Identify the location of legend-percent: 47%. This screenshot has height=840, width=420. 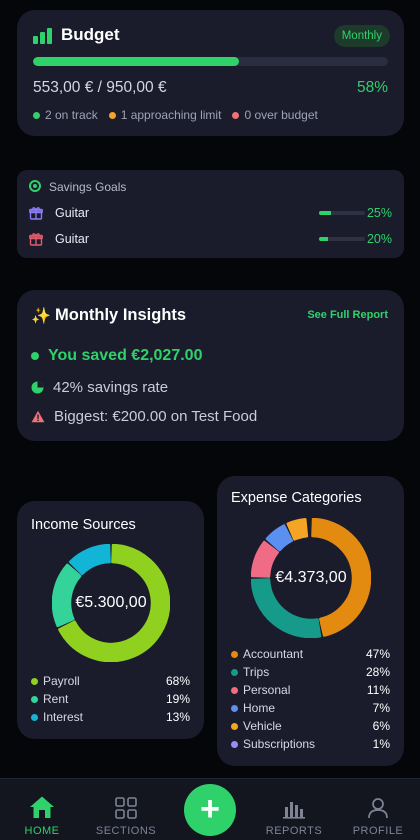
(377, 654).